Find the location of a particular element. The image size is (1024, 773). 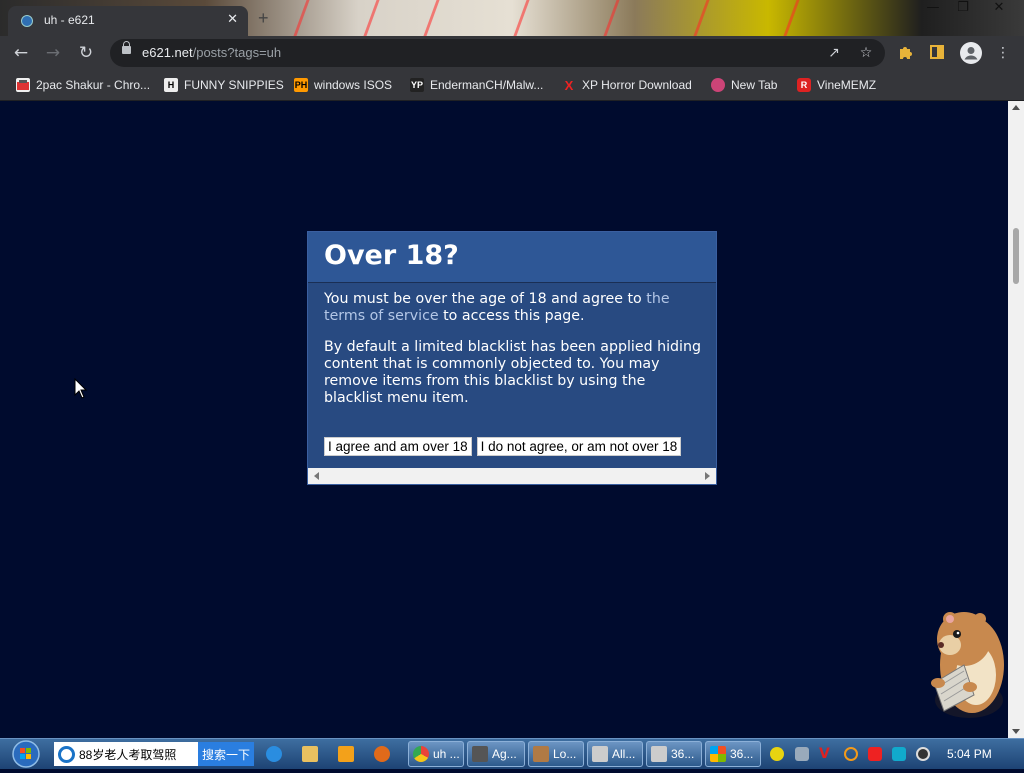

windows-orb-icon is located at coordinates (26, 754).